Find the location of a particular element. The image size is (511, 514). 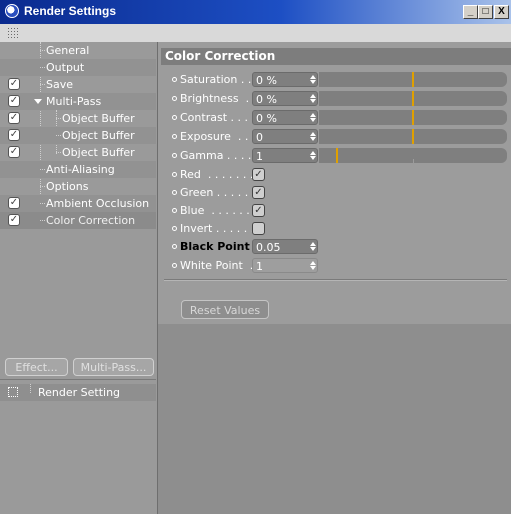

gamma-field: 1 is located at coordinates (285, 155).